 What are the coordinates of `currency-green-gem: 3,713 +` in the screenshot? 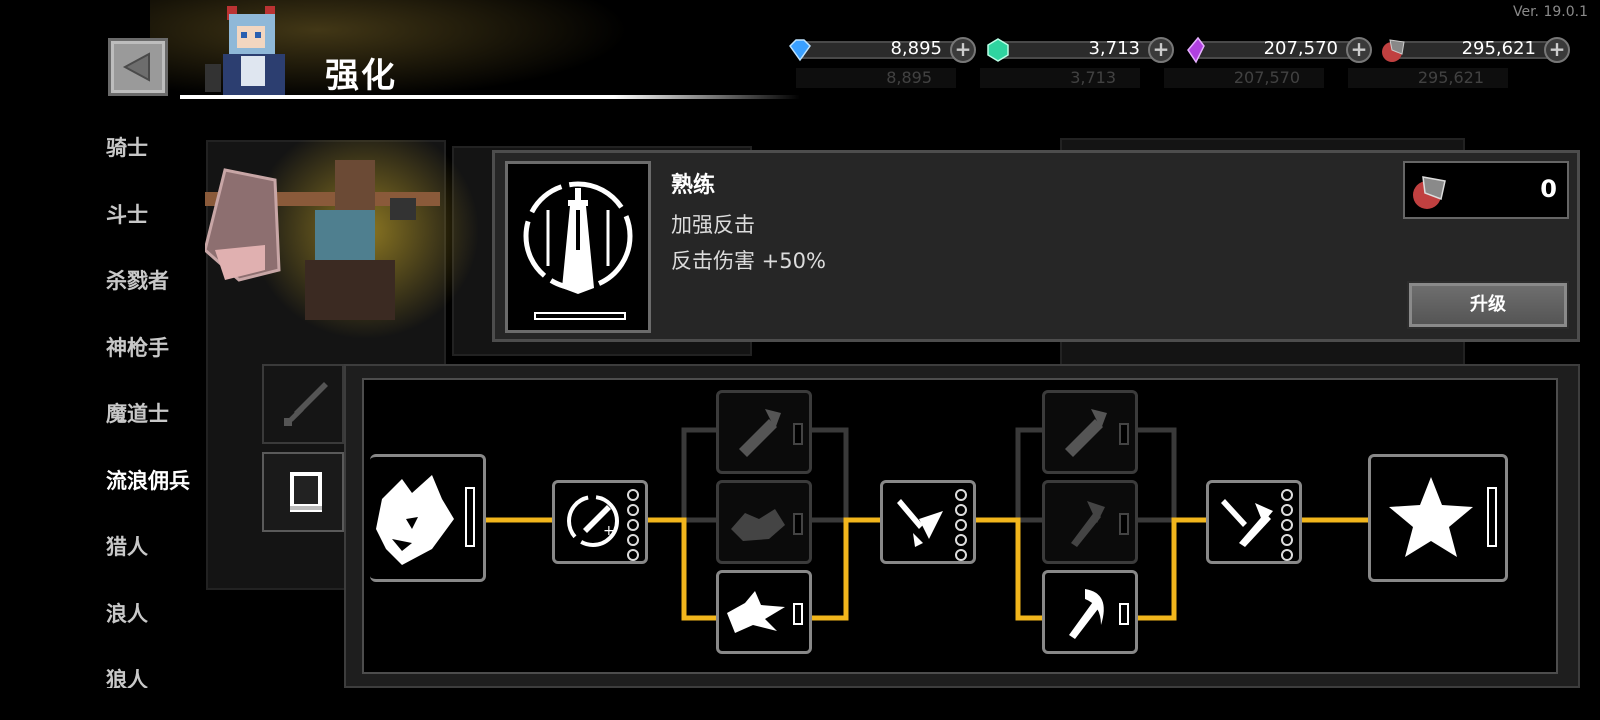 It's located at (1079, 49).